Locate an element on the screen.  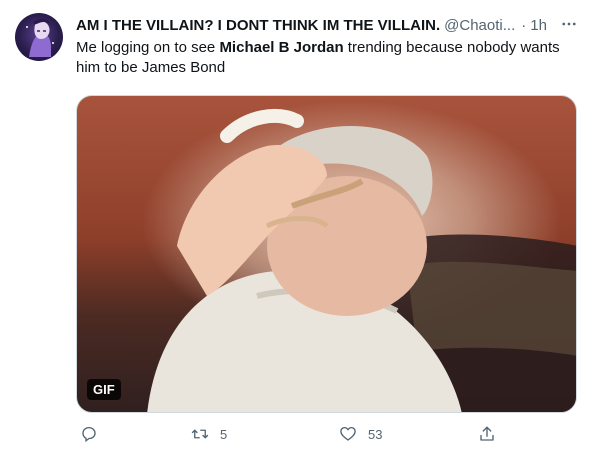
avatar-illustration is located at coordinates (40, 37).